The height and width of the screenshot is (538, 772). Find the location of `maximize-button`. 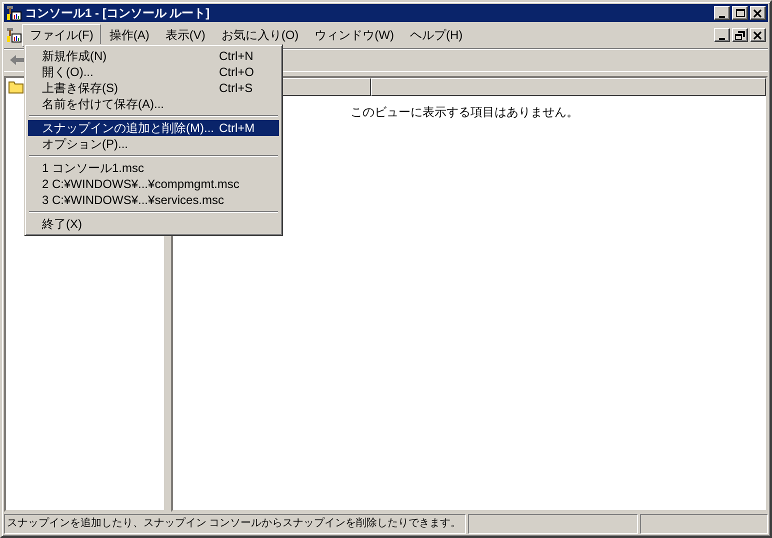

maximize-button is located at coordinates (740, 13).